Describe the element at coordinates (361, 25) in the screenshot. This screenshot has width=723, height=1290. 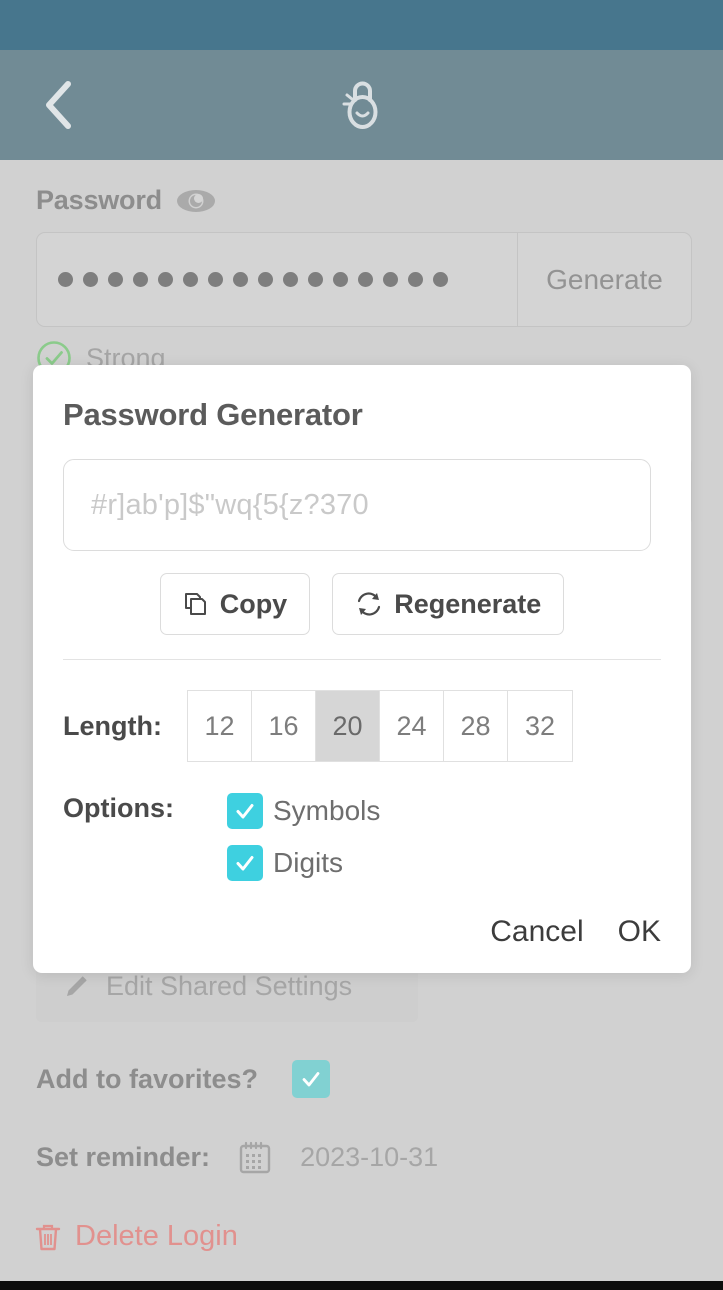
I see `status-bar` at that location.